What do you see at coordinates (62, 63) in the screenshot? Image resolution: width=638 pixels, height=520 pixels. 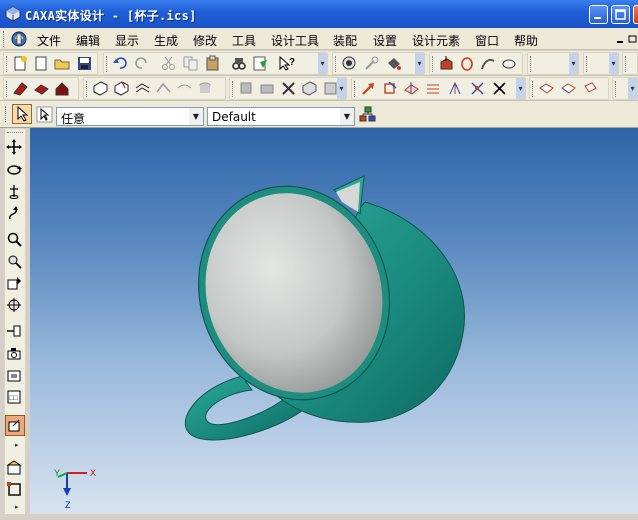 I see `open-folder-icon` at bounding box center [62, 63].